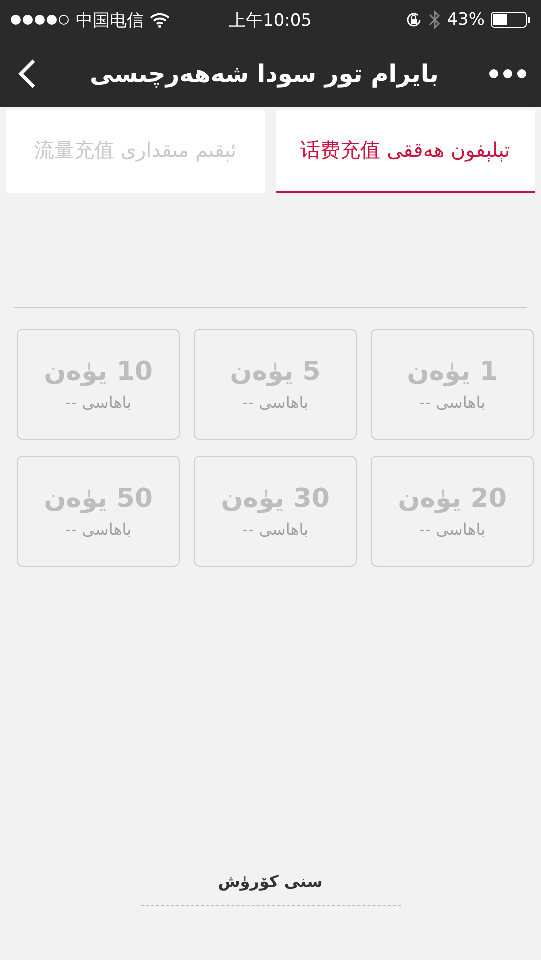 The image size is (541, 960). Describe the element at coordinates (466, 20) in the screenshot. I see `battery-percent: 43%` at that location.